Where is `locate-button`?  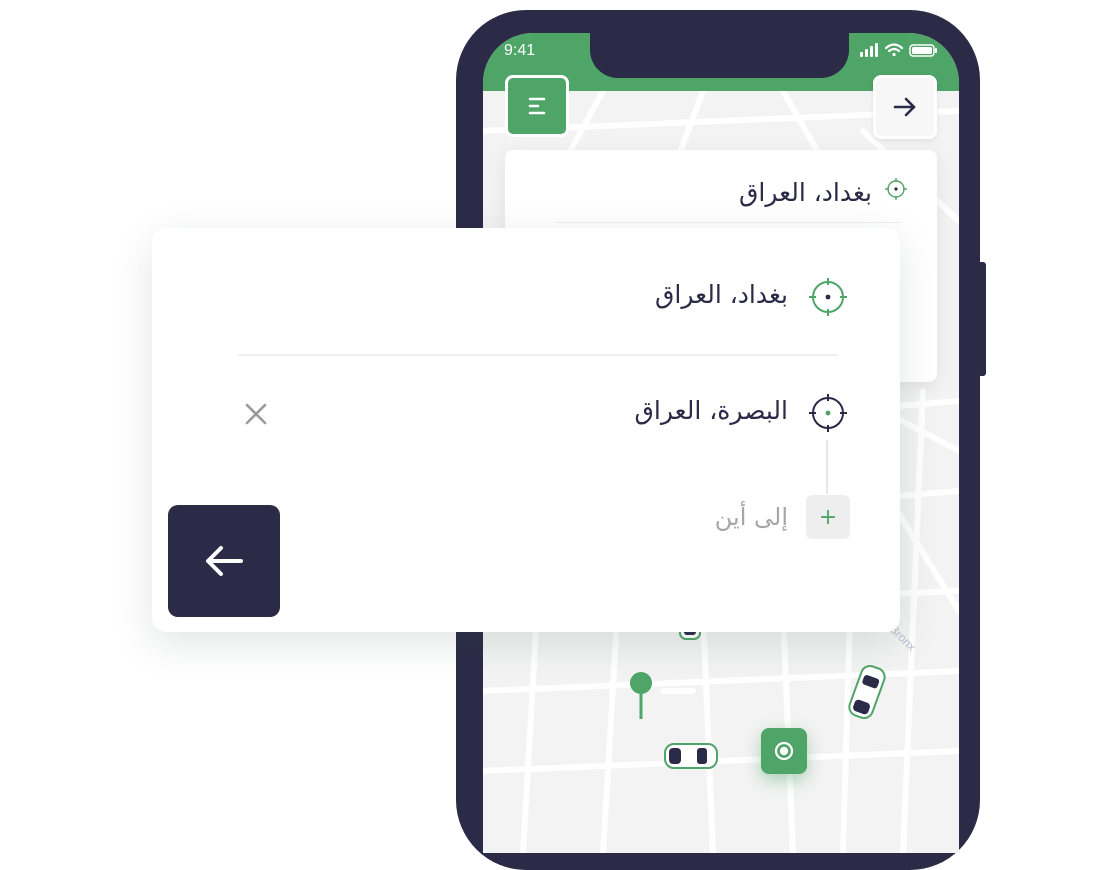 locate-button is located at coordinates (784, 751).